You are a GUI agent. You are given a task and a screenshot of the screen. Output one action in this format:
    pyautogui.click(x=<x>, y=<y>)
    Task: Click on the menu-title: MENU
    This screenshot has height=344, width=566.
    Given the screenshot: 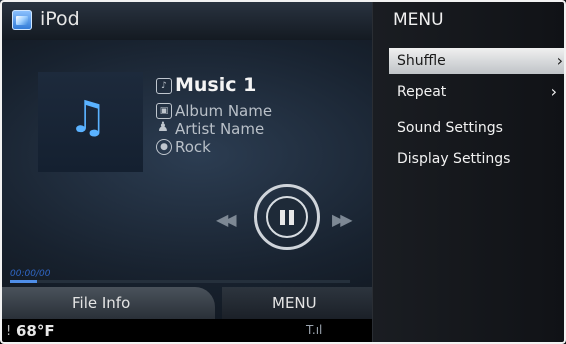 What is the action you would take?
    pyautogui.click(x=418, y=20)
    